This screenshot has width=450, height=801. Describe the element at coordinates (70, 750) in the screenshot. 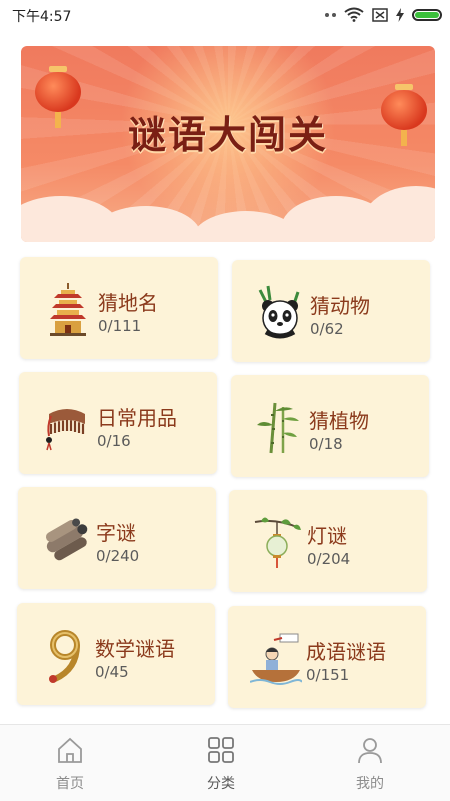

I see `home-icon` at that location.